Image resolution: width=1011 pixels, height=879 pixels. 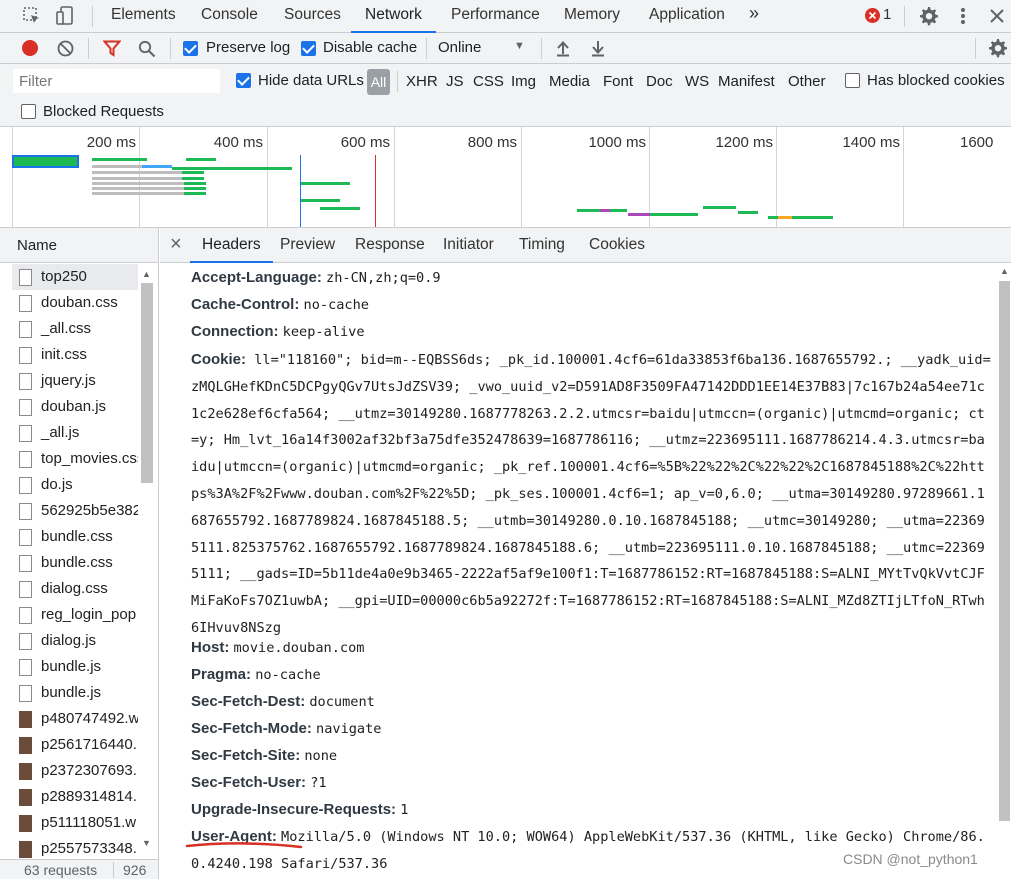 What do you see at coordinates (852, 80) in the screenshot?
I see `has-blocked-cookies-checkbox` at bounding box center [852, 80].